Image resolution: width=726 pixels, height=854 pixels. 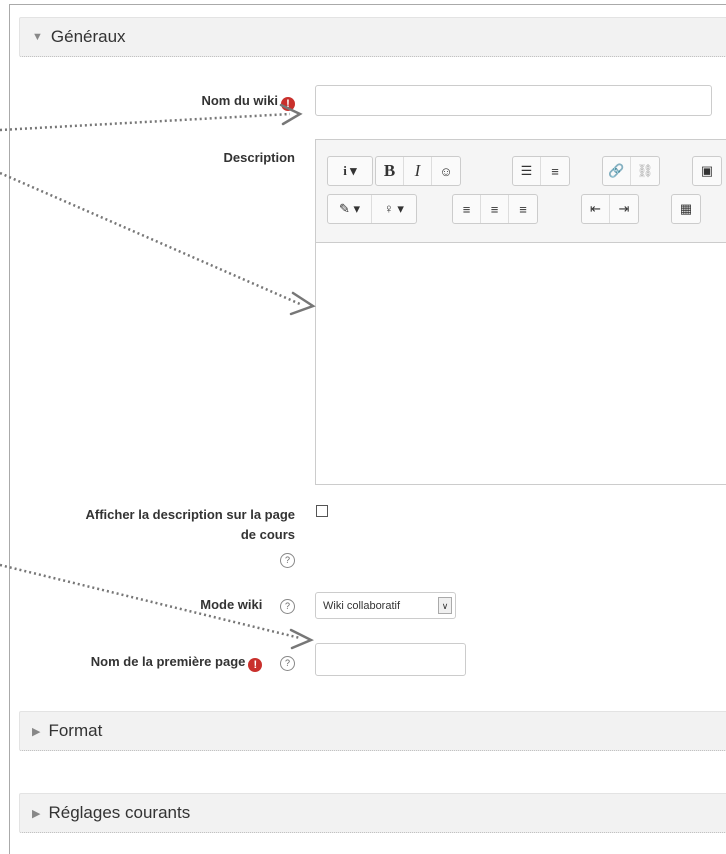 What do you see at coordinates (37, 37) in the screenshot?
I see `caret-down-icon: ▼` at bounding box center [37, 37].